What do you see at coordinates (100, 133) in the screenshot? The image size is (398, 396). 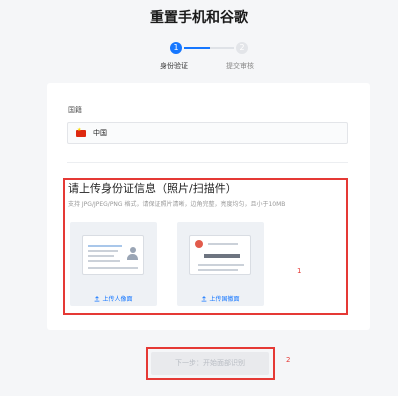 I see `country-value: 中国` at bounding box center [100, 133].